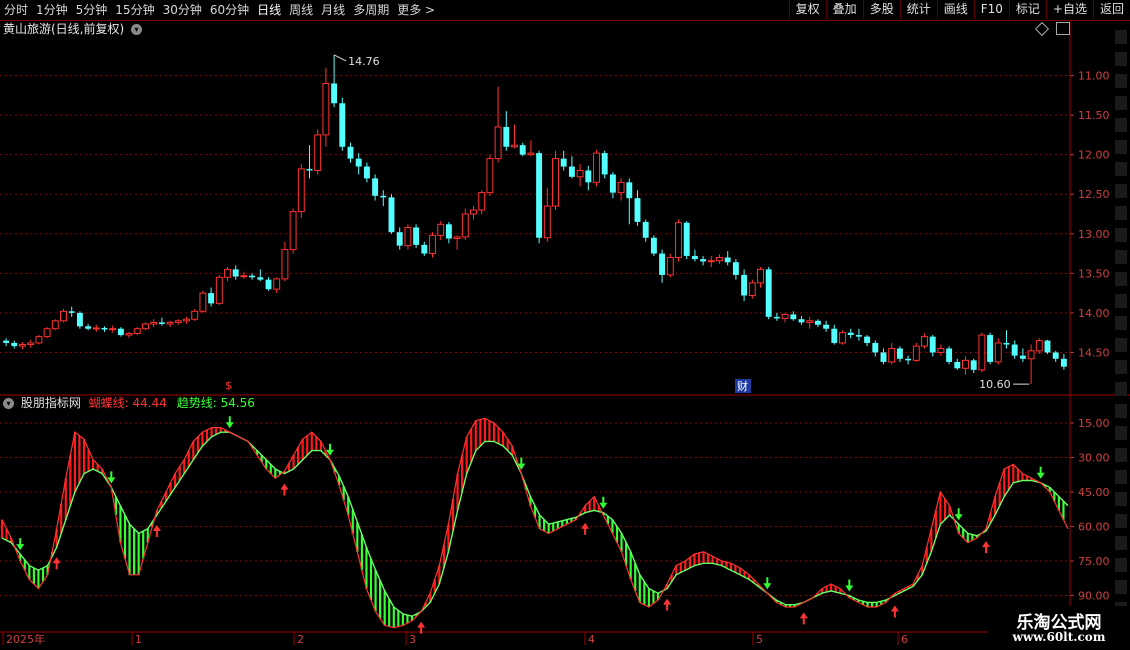 The height and width of the screenshot is (650, 1130). I want to click on high-price-label: 14.76, so click(364, 61).